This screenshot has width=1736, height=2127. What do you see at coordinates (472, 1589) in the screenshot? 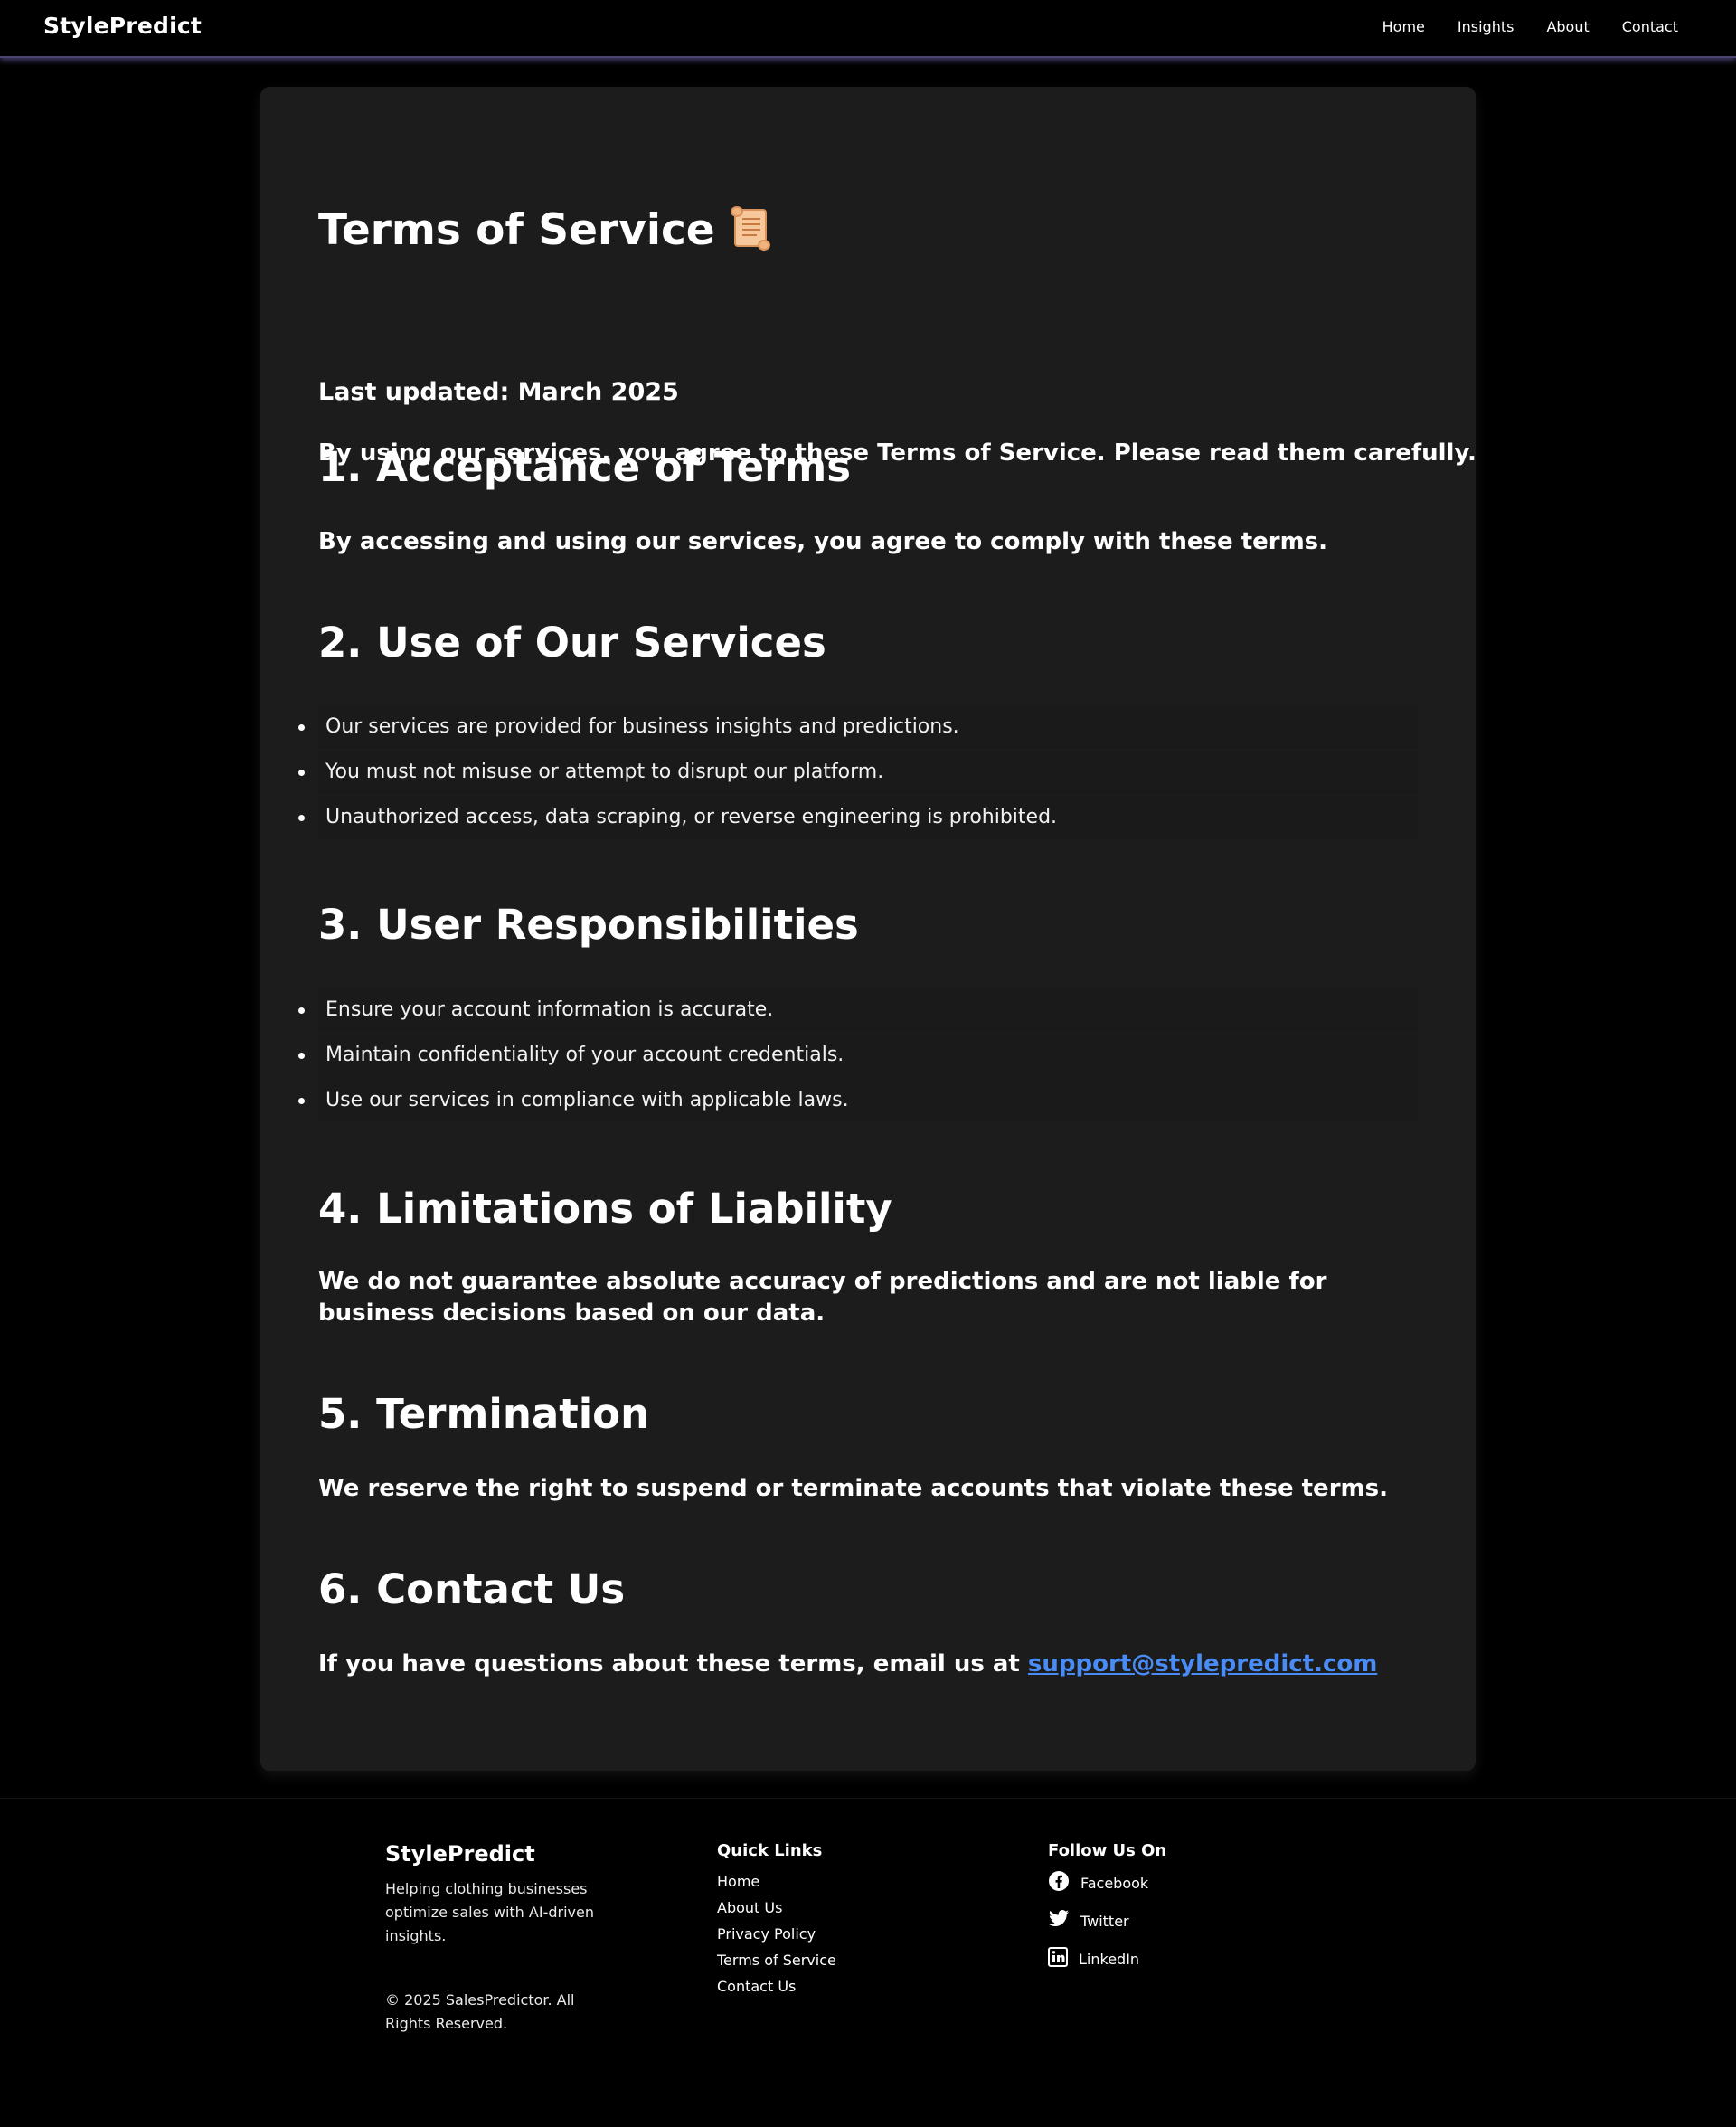
I see `section-heading-contact: 6. Contact Us` at bounding box center [472, 1589].